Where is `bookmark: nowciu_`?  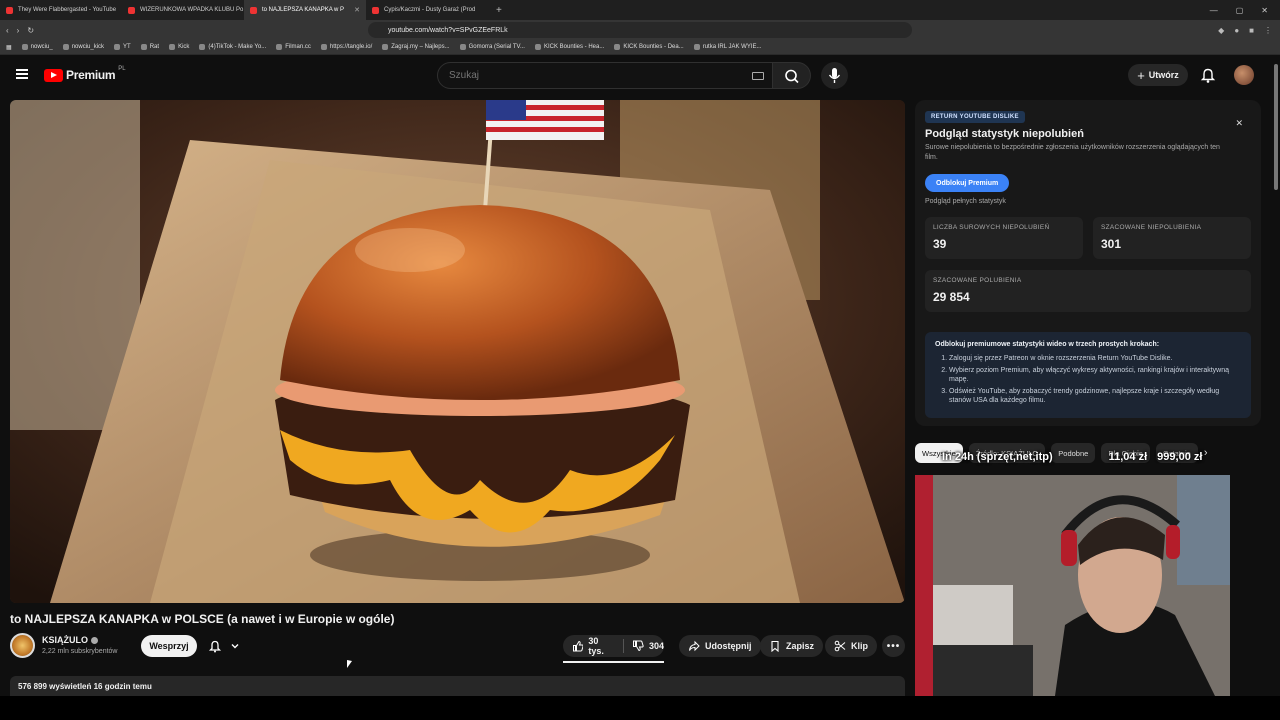
bookmark: nowciu_ is located at coordinates (37, 47).